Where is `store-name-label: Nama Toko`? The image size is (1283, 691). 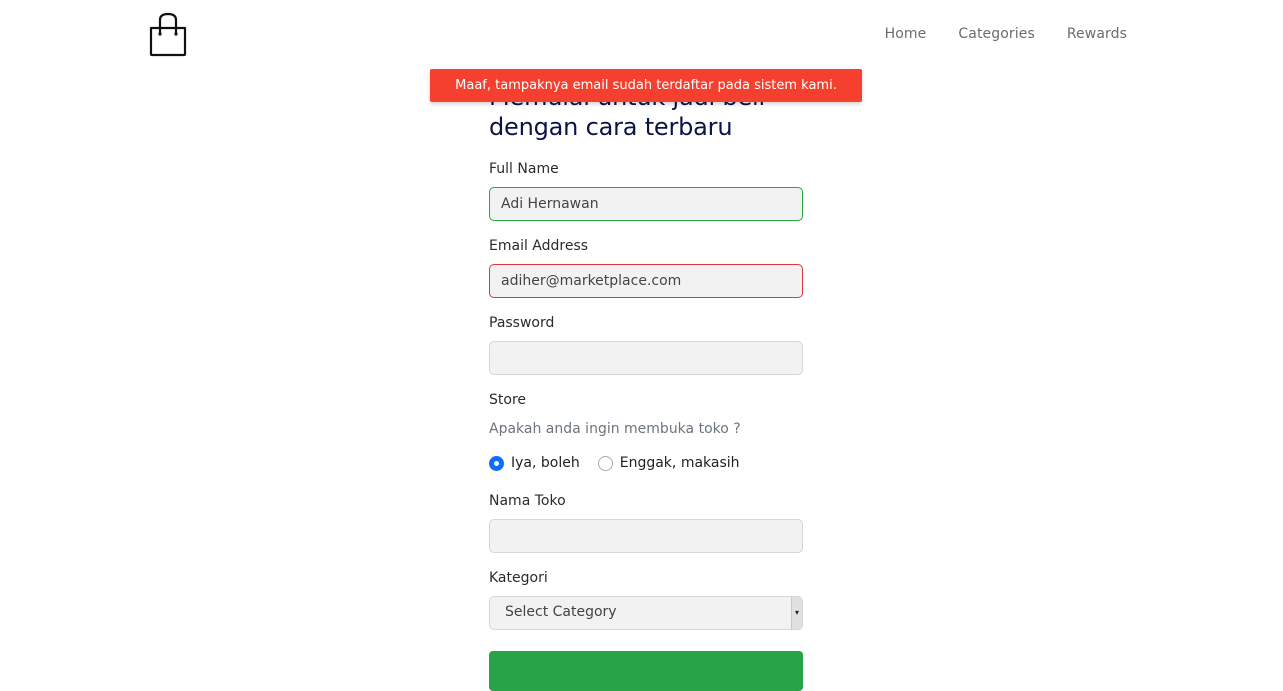 store-name-label: Nama Toko is located at coordinates (527, 501).